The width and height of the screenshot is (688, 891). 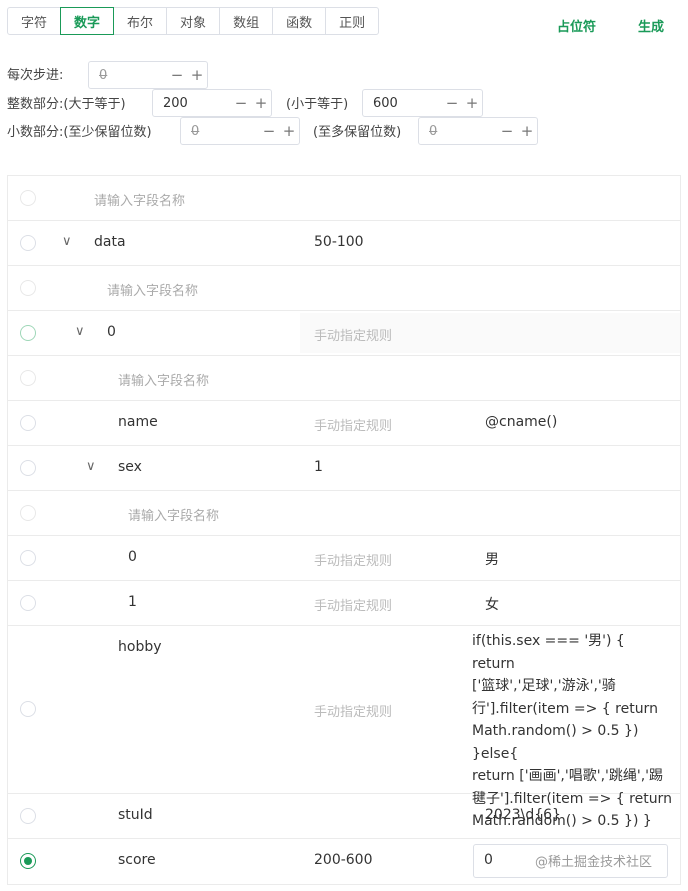 I want to click on tab-boolean: 布尔, so click(x=140, y=21).